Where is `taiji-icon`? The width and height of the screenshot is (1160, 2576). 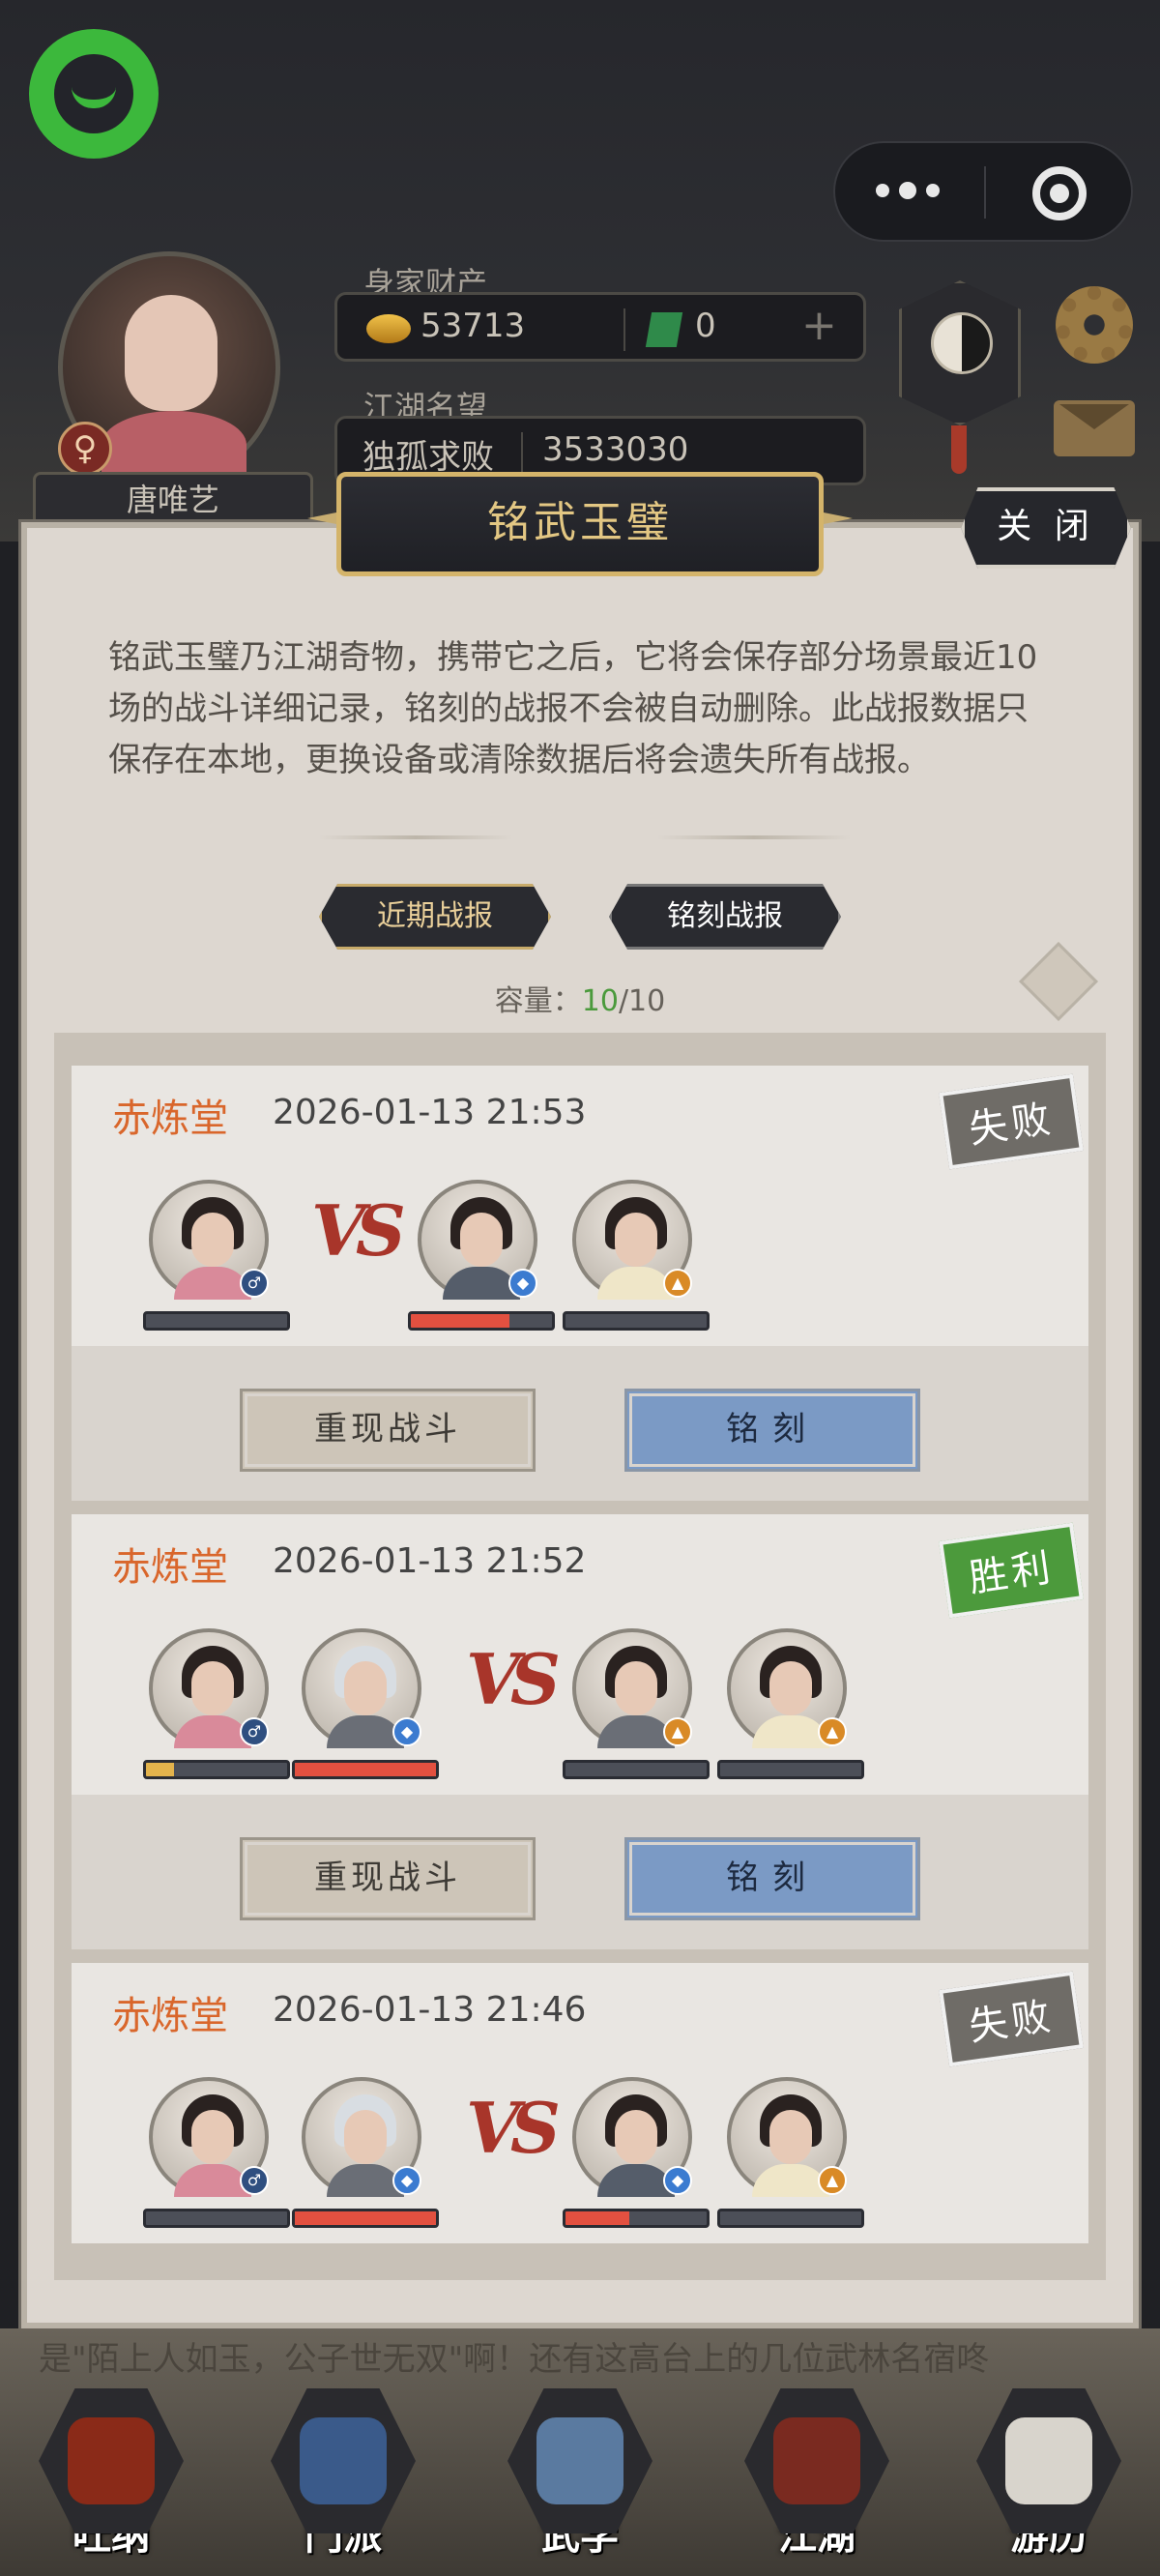 taiji-icon is located at coordinates (960, 352).